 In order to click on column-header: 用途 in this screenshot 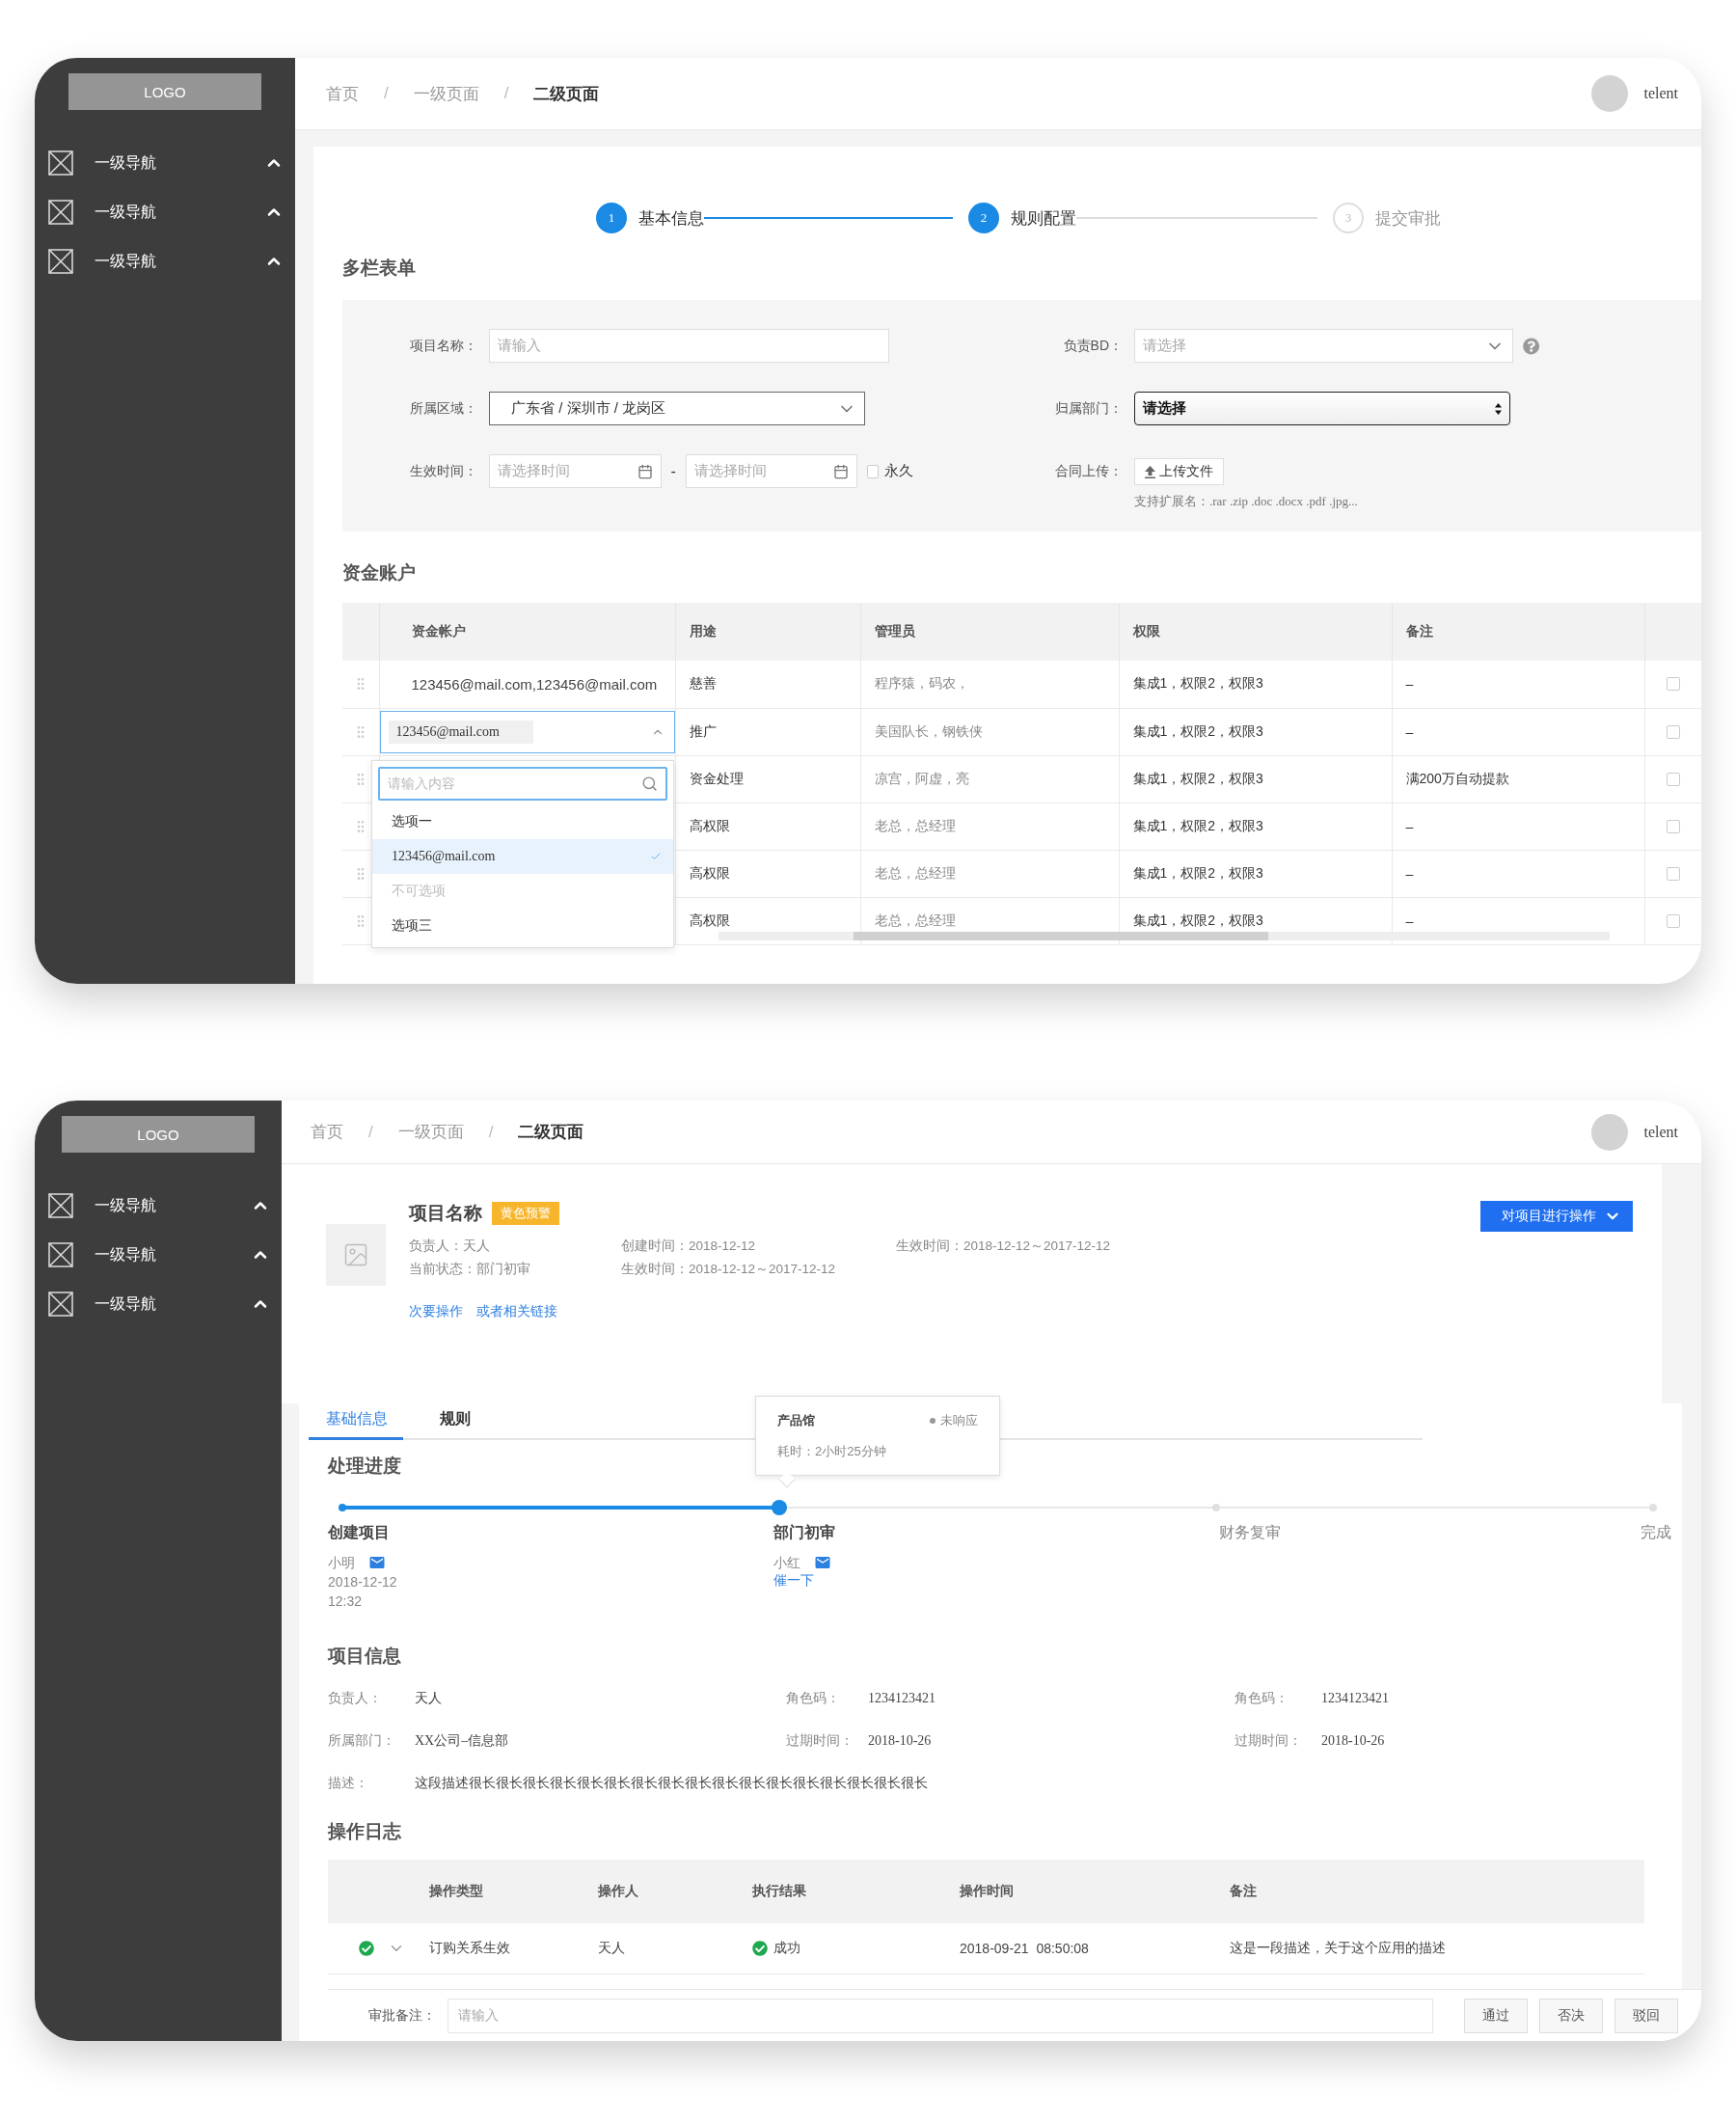, I will do `click(767, 632)`.